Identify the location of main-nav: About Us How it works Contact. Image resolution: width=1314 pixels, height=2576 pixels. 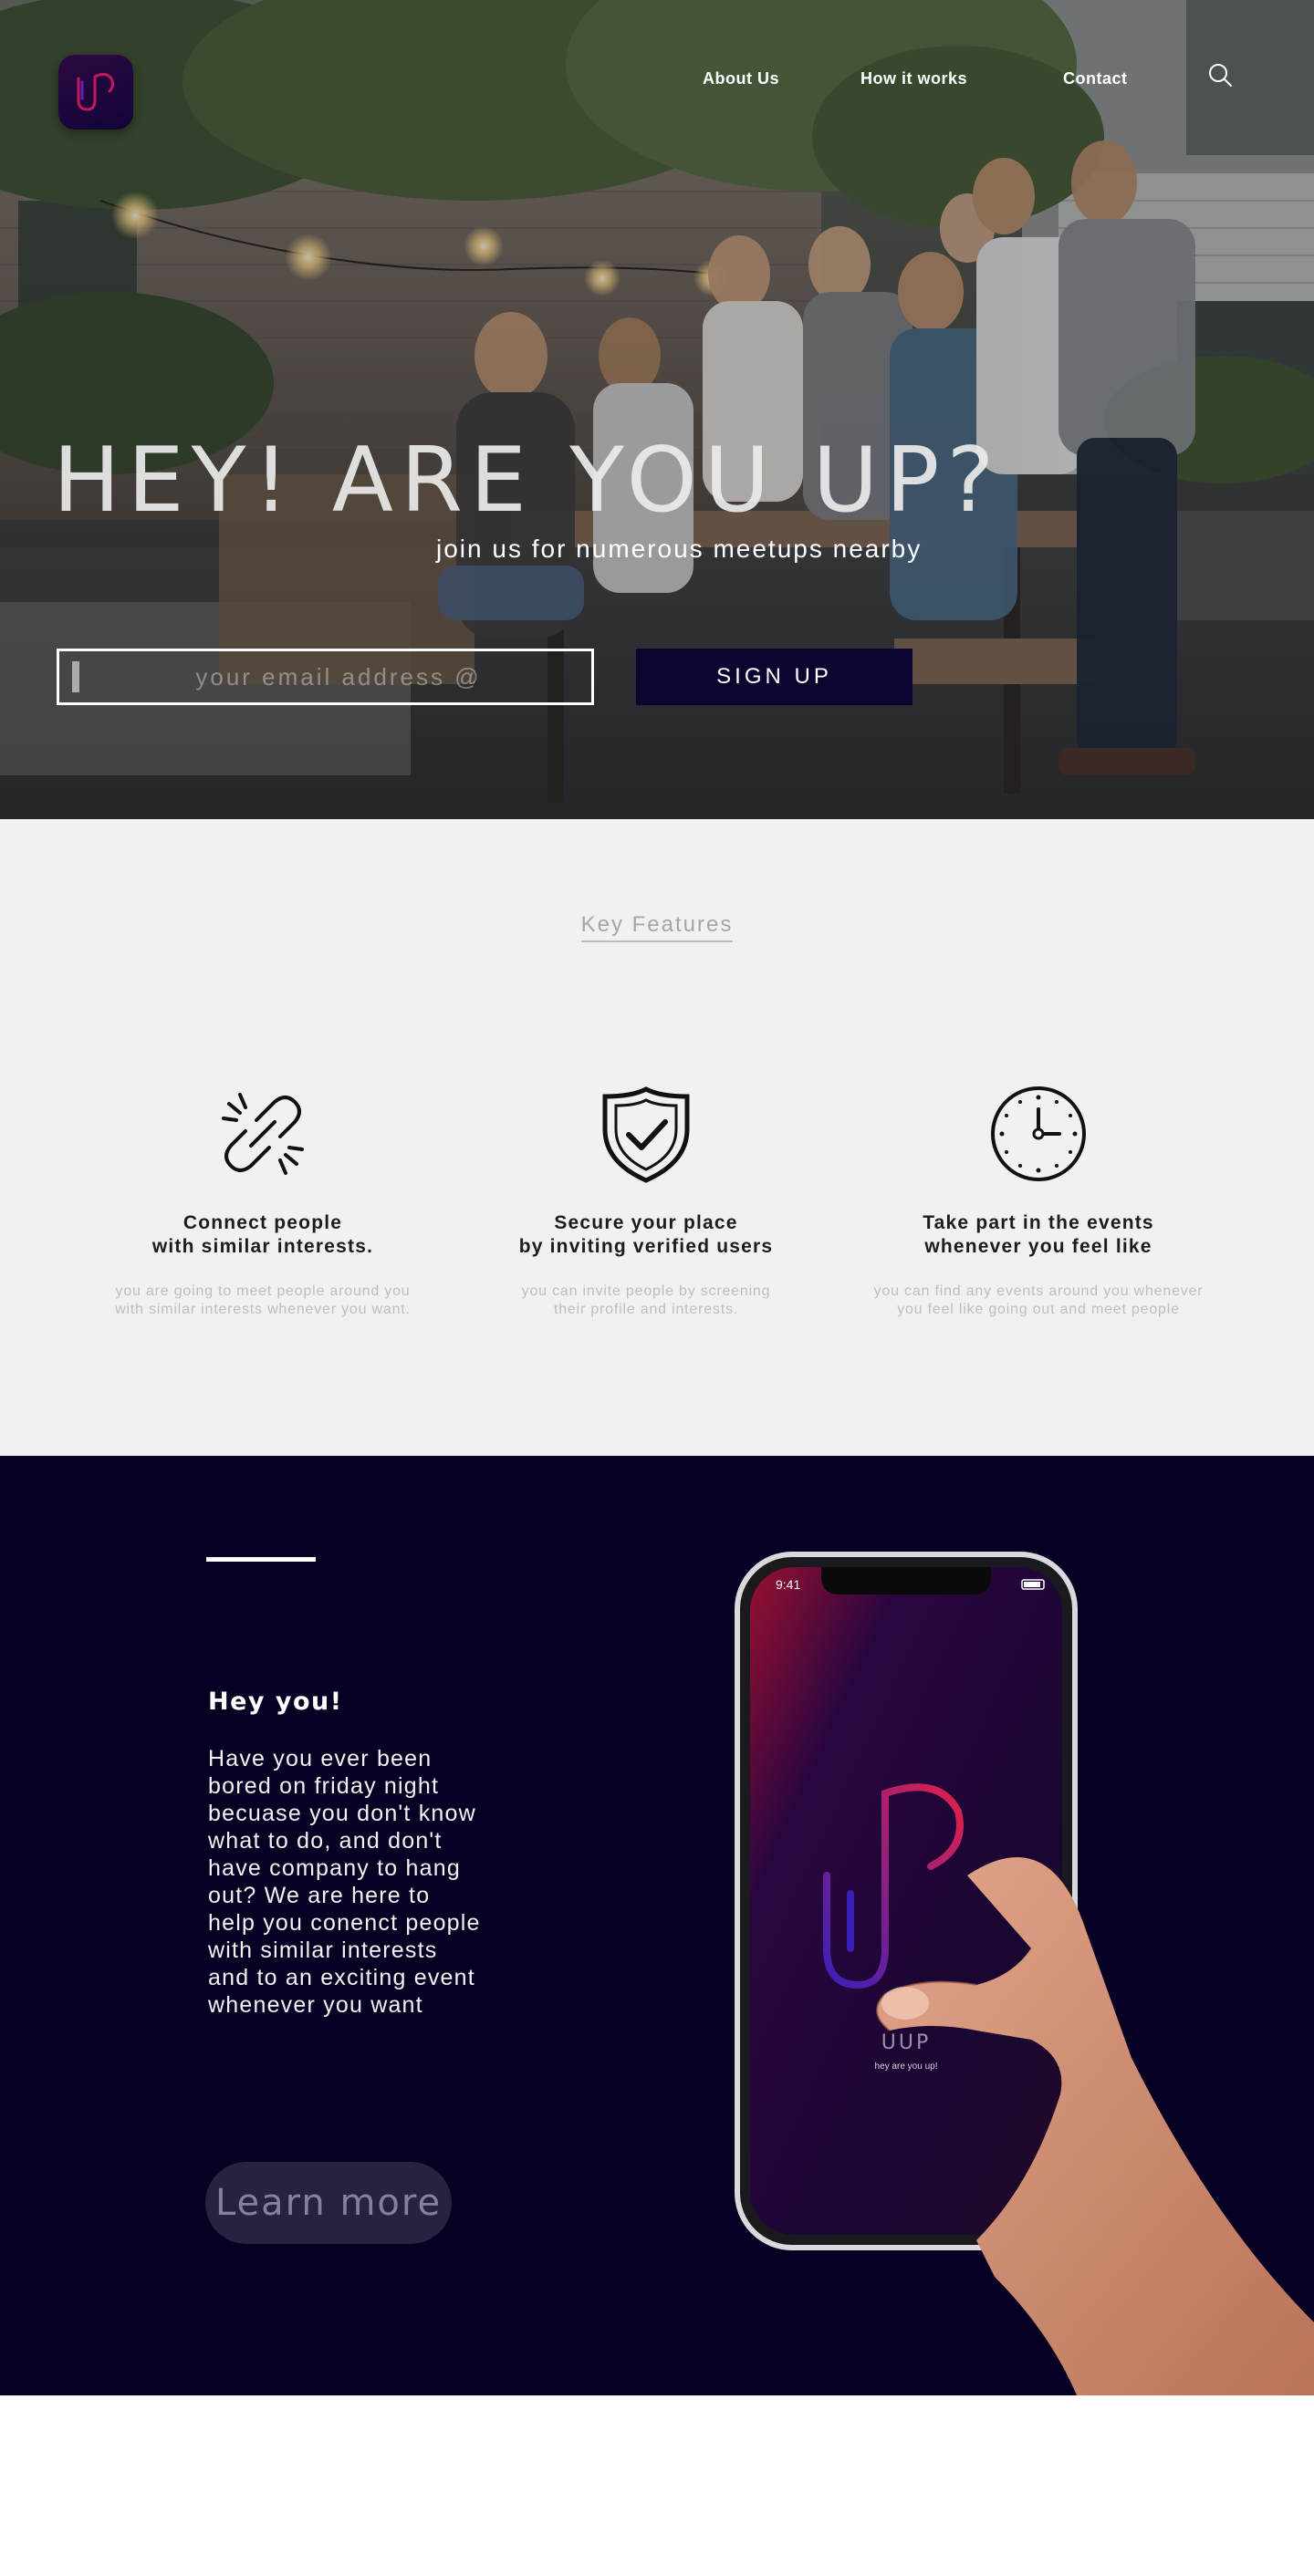
(657, 80).